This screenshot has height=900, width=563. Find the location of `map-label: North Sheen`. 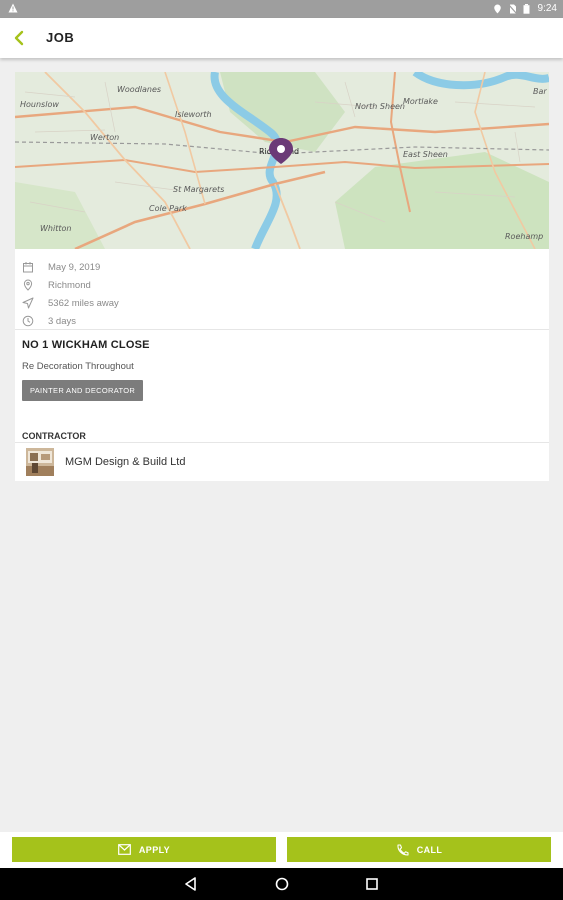

map-label: North Sheen is located at coordinates (380, 106).